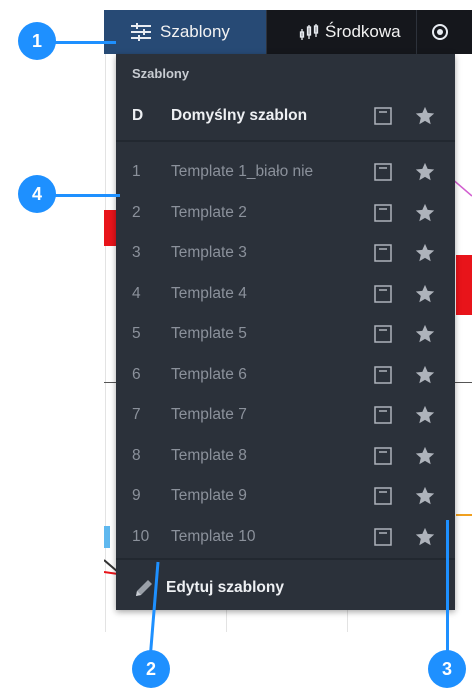 The height and width of the screenshot is (693, 472). I want to click on edit-templates-button: Edytuj szablony, so click(285, 588).